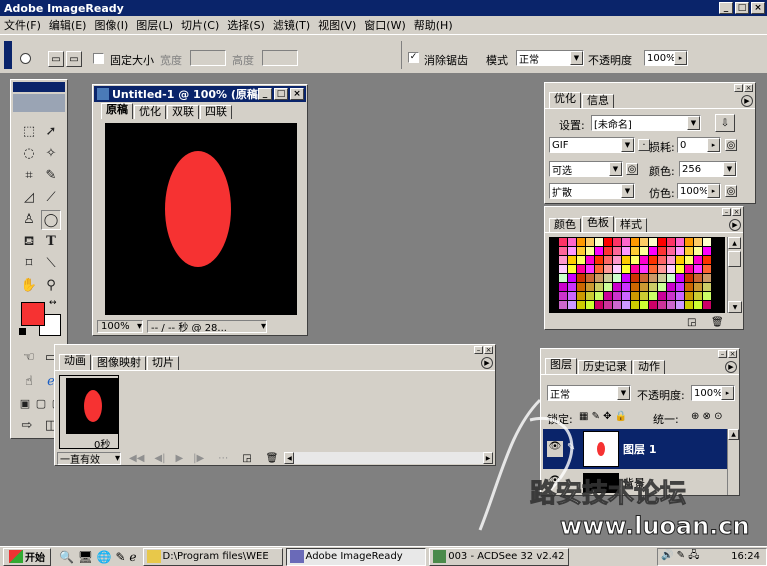 The width and height of the screenshot is (767, 566). I want to click on tab-2up: 双联, so click(183, 112).